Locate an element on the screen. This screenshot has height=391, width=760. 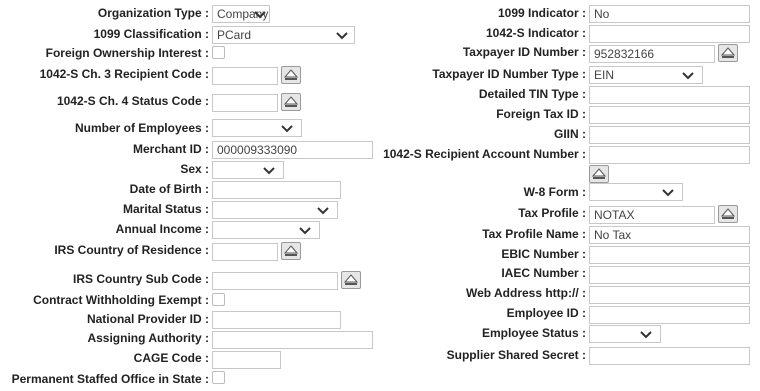
indicator-1042s-label: 1042-S Indicator : is located at coordinates (535, 33).